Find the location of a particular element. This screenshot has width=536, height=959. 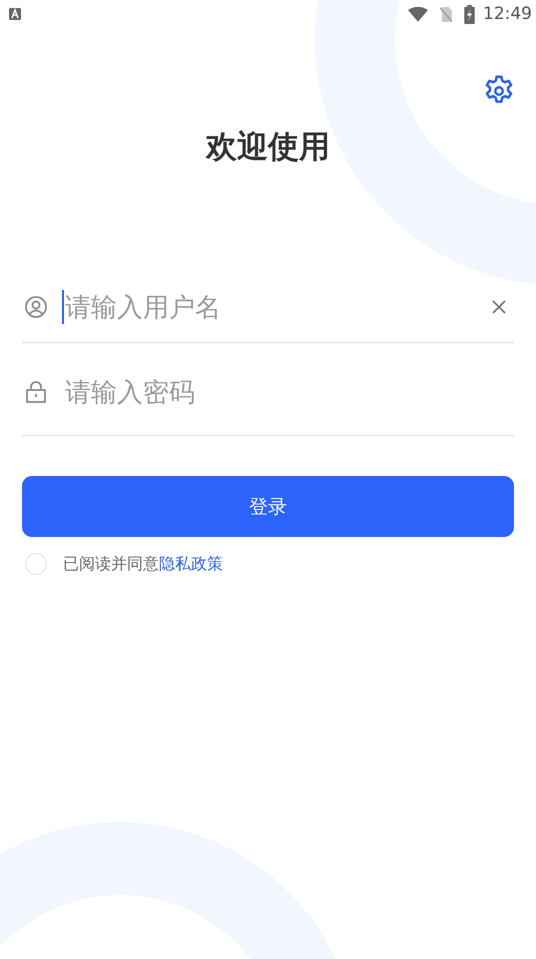

privacy-policy-link: 隐私政策 is located at coordinates (191, 563).